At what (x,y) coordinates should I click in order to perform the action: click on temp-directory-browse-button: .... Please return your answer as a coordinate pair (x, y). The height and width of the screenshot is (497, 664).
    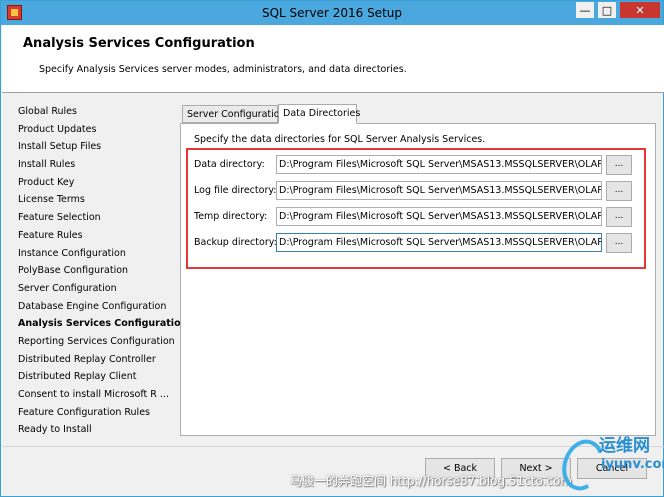
    Looking at the image, I should click on (619, 217).